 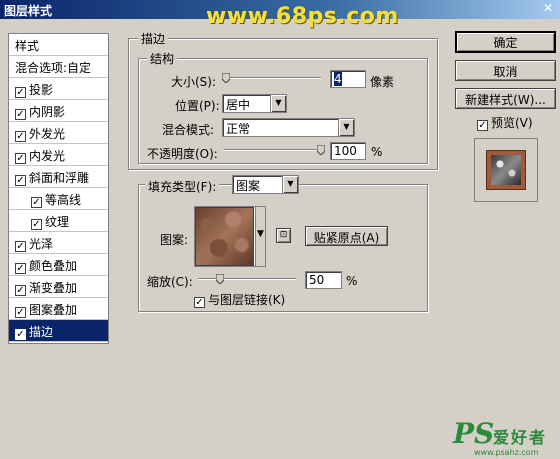 What do you see at coordinates (520, 437) in the screenshot?
I see `ps-logo-cn: 爱好者` at bounding box center [520, 437].